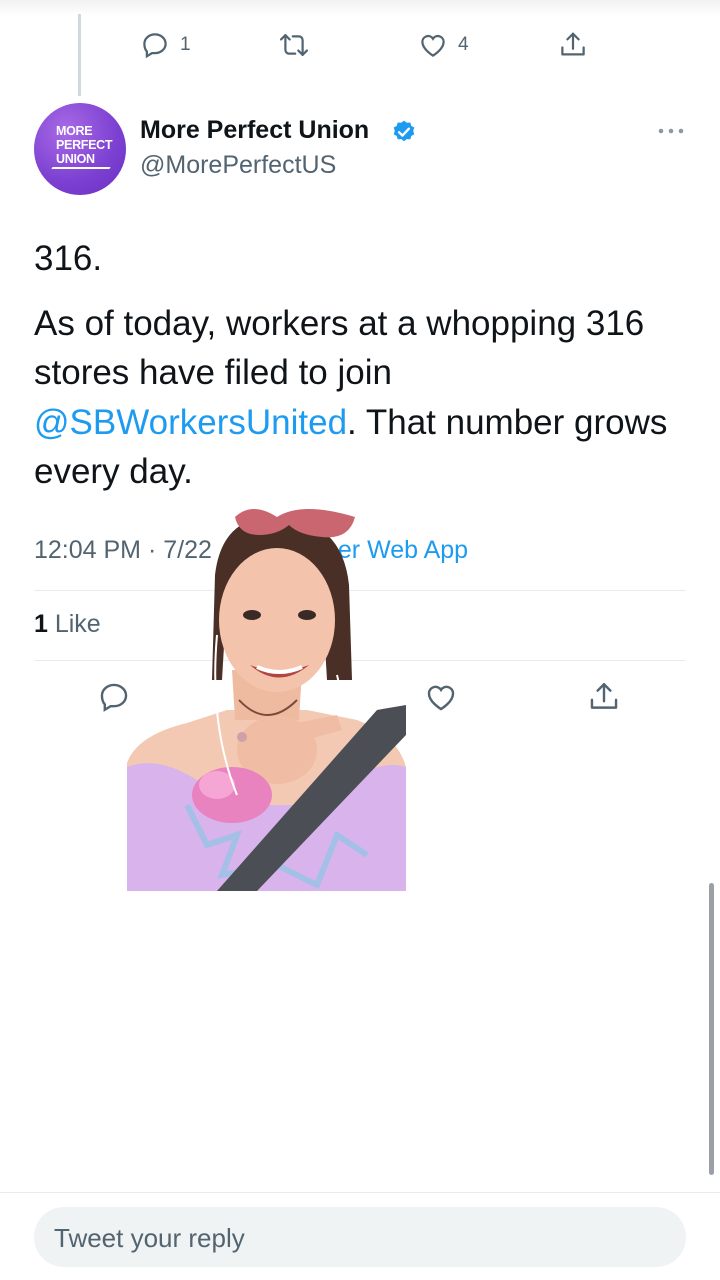 The image size is (720, 1280). I want to click on more-icon, so click(671, 130).